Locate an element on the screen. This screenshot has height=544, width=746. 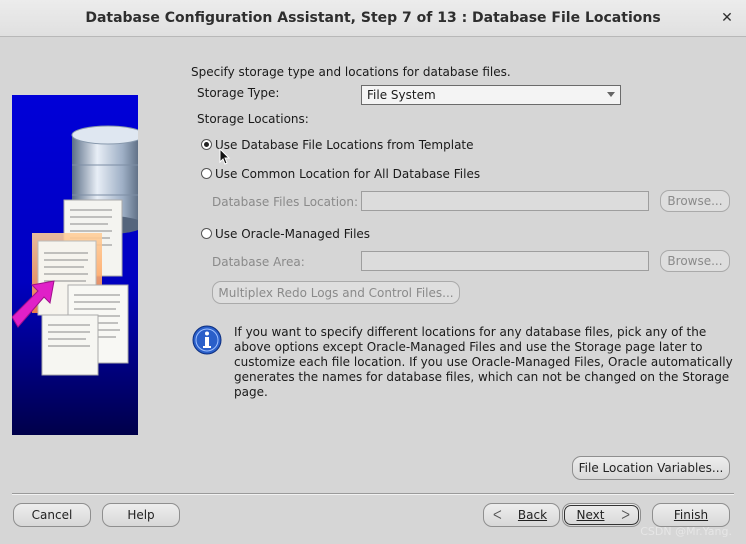
database-files-location-label: Database Files Location: is located at coordinates (285, 202).